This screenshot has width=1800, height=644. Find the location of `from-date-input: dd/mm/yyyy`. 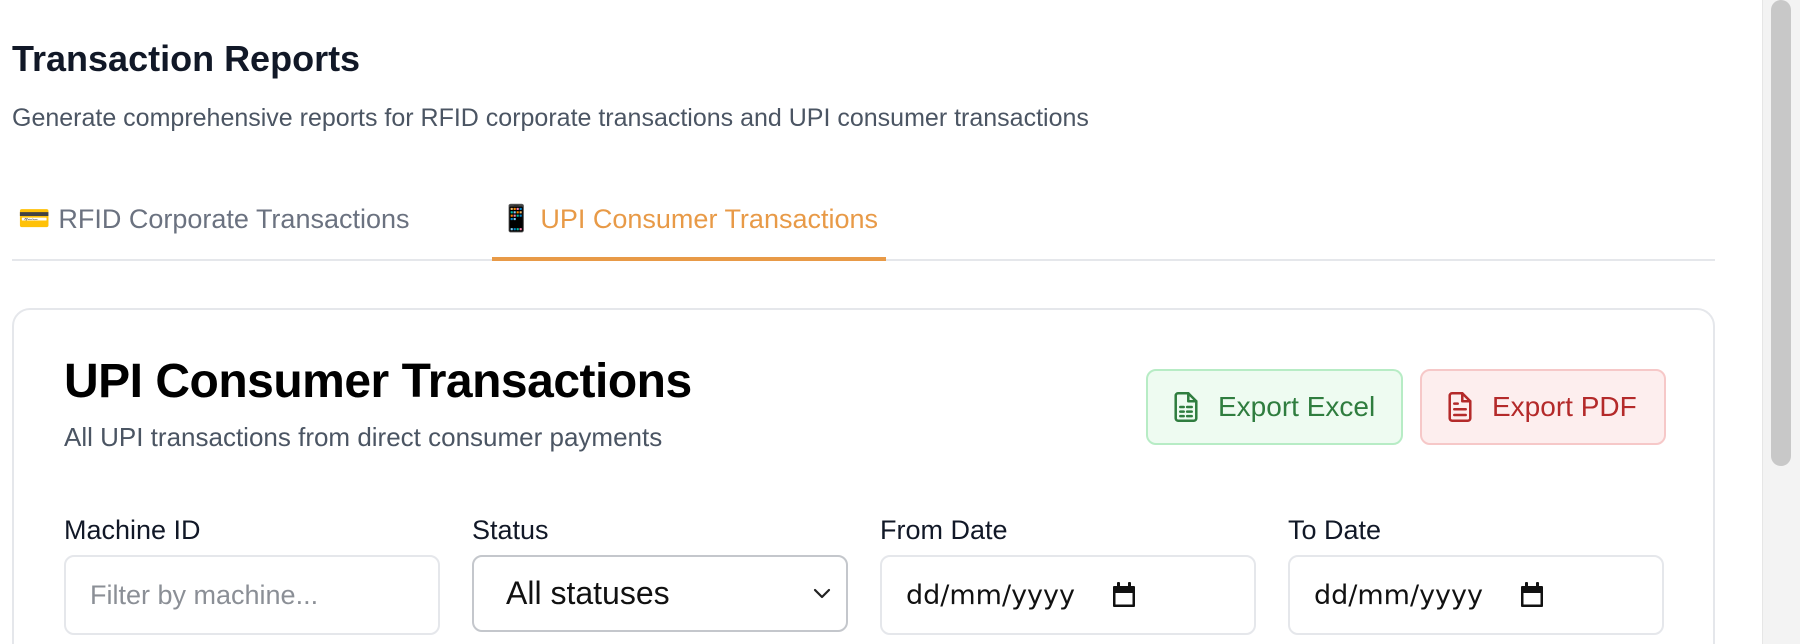

from-date-input: dd/mm/yyyy is located at coordinates (1068, 595).